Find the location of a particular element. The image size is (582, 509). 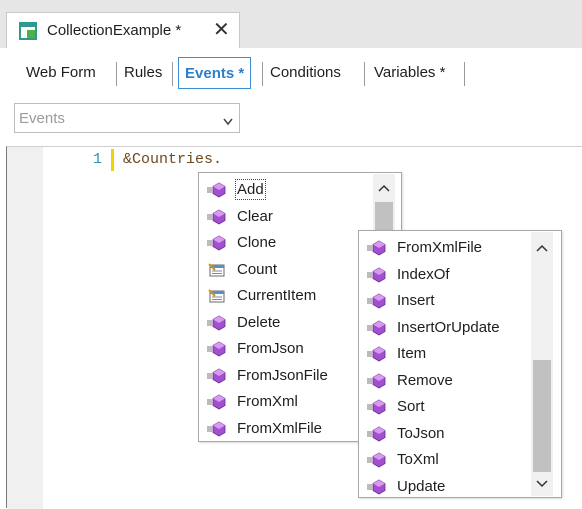

completion-item: IndexOf is located at coordinates (444, 275).